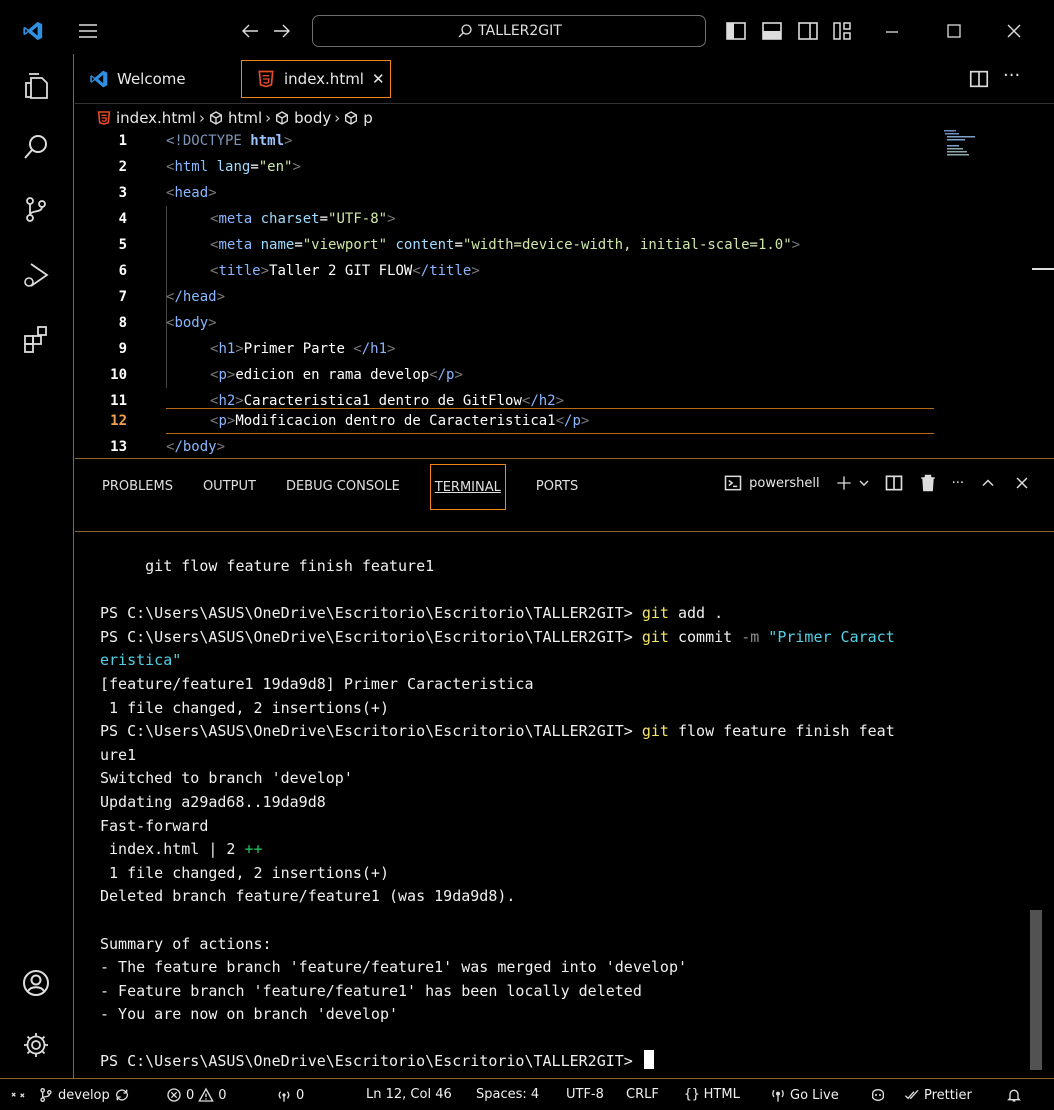 This screenshot has height=1110, width=1054. What do you see at coordinates (155, 79) in the screenshot?
I see `tab-welcome: Welcome` at bounding box center [155, 79].